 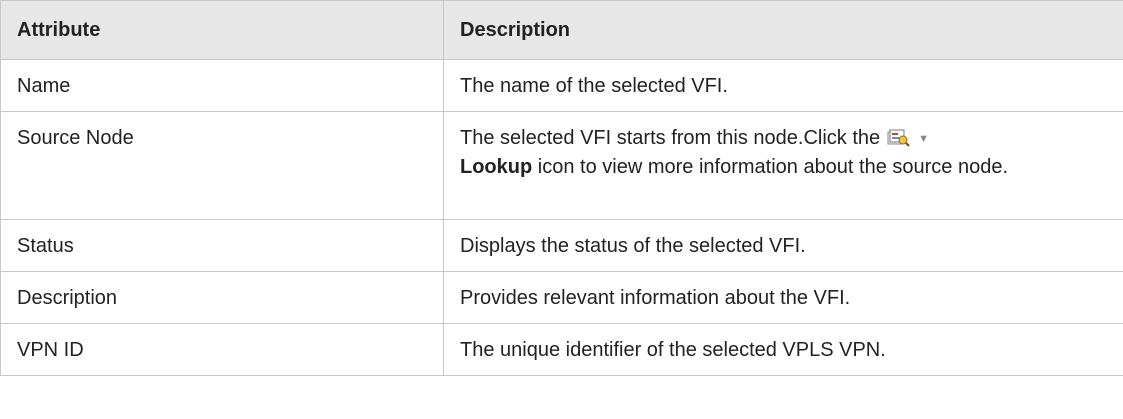 I want to click on header-attribute: Attribute, so click(x=222, y=30).